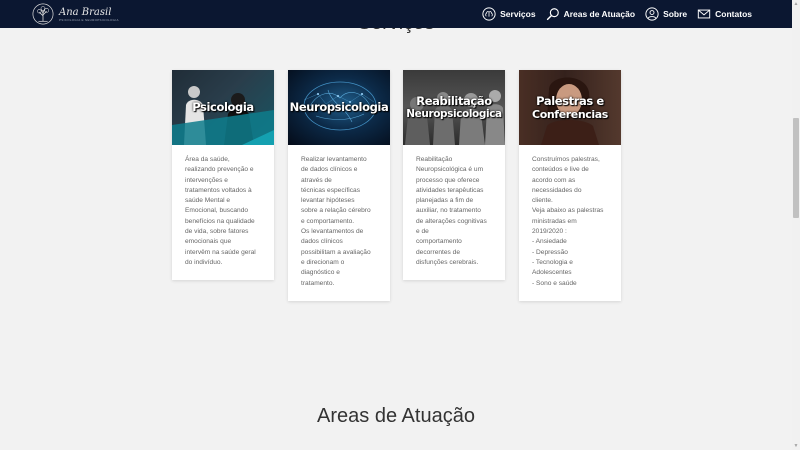 The image size is (800, 450). What do you see at coordinates (796, 446) in the screenshot?
I see `scroll-down-arrow-icon: ▼` at bounding box center [796, 446].